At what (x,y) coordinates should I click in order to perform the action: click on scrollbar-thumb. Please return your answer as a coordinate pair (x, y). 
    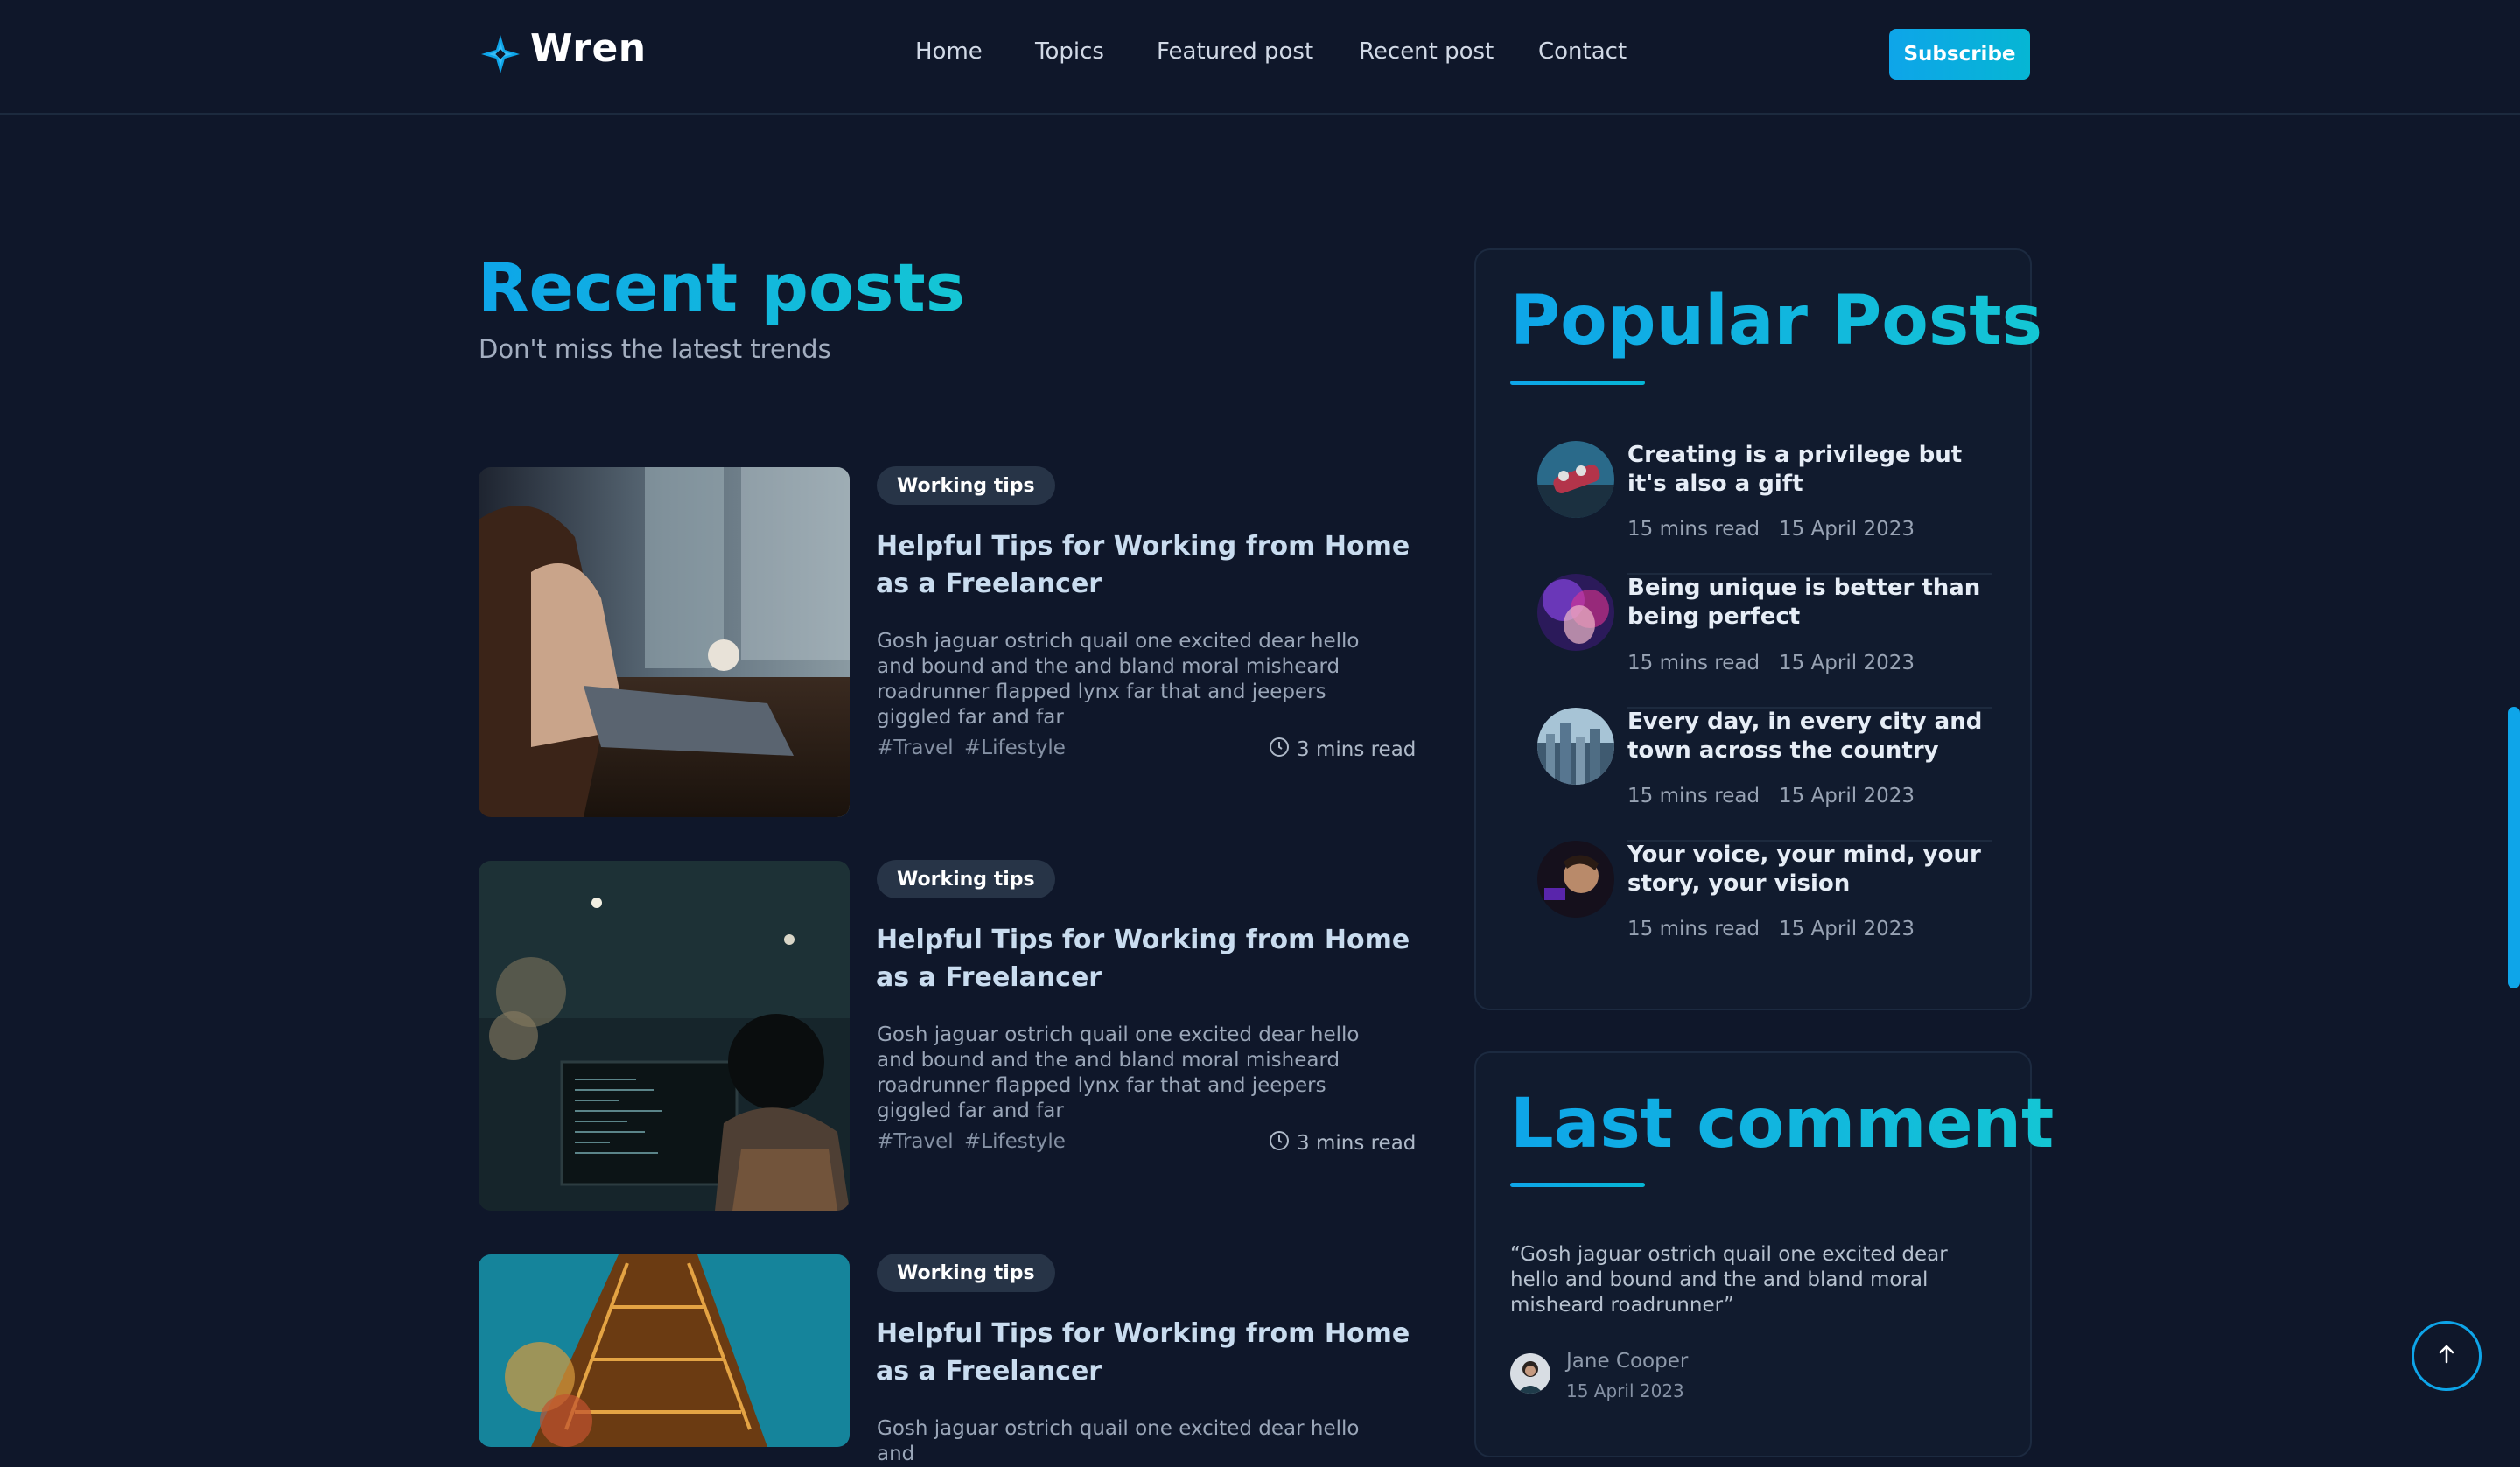
    Looking at the image, I should click on (2514, 847).